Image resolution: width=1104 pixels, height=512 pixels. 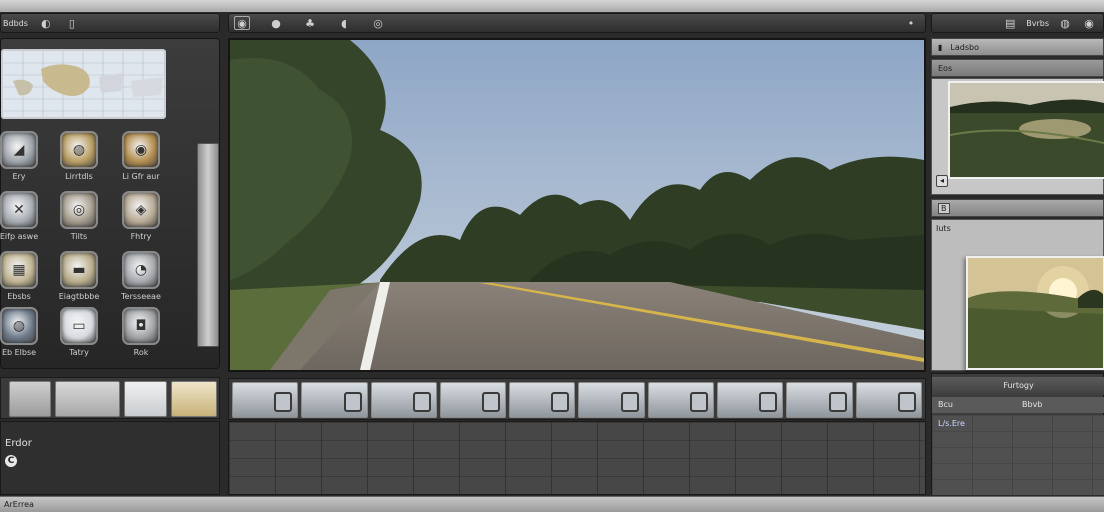 What do you see at coordinates (79, 176) in the screenshot?
I see `effect-label: Lirrtdls` at bounding box center [79, 176].